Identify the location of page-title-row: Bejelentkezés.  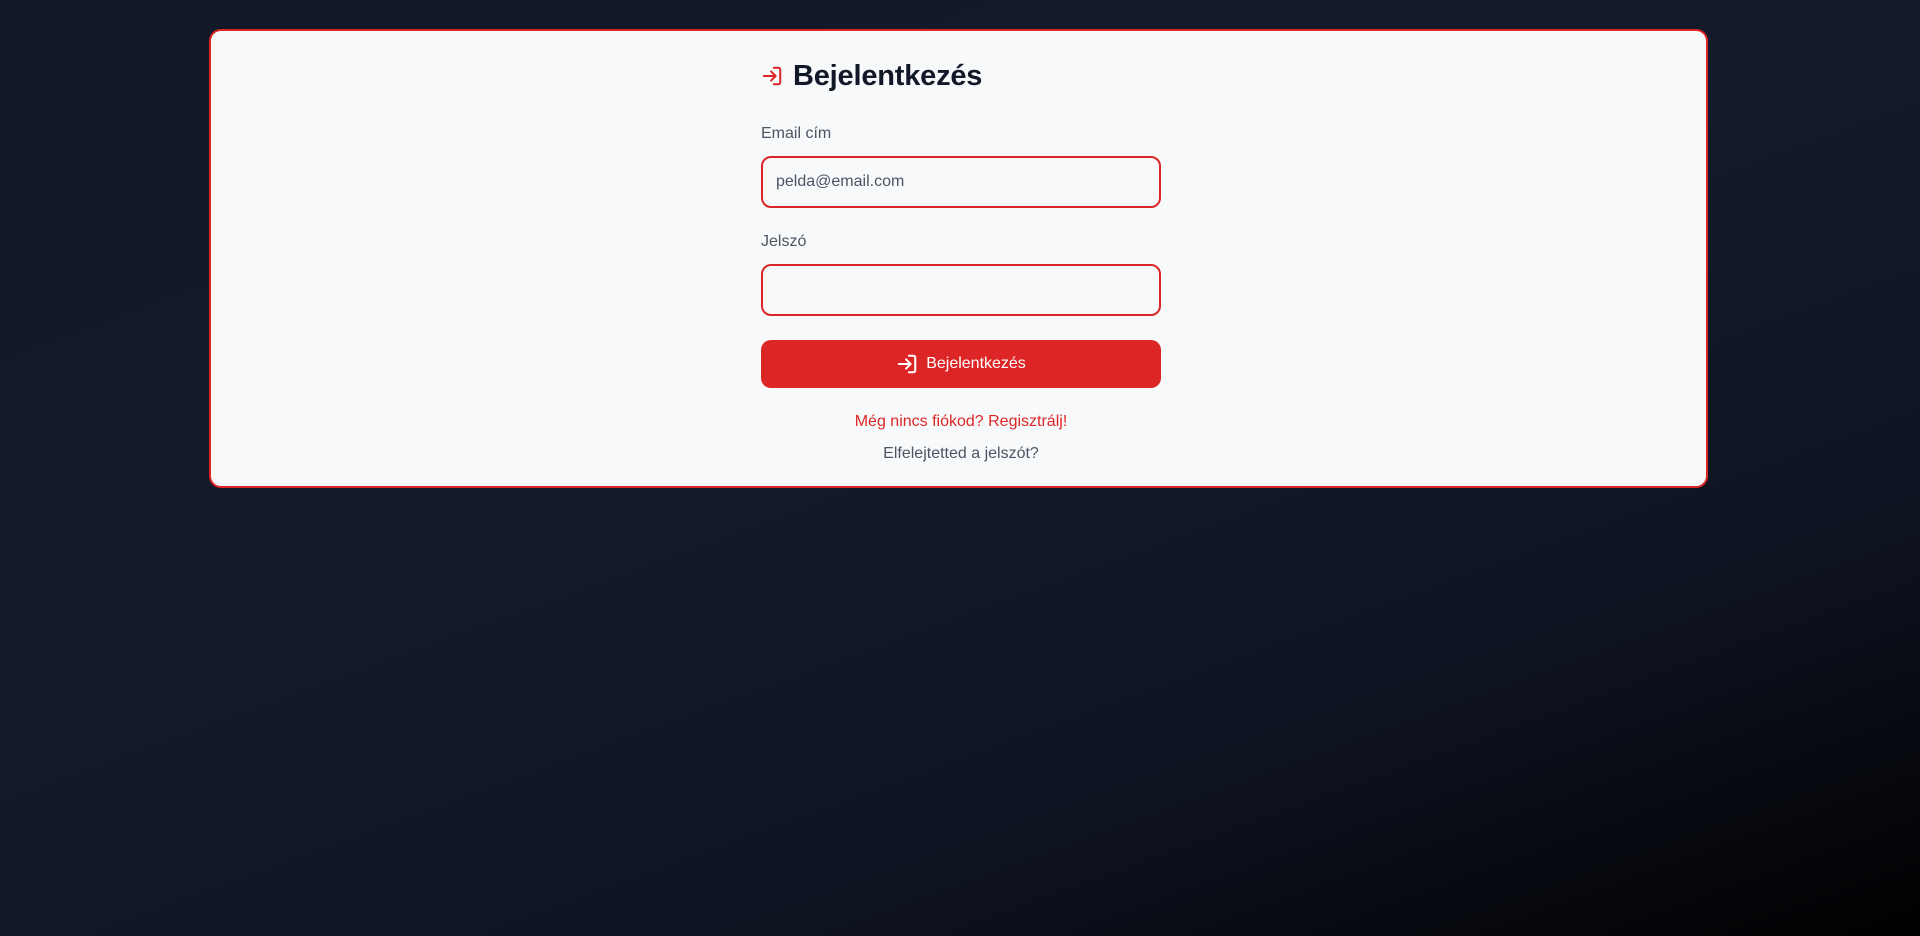
(871, 76).